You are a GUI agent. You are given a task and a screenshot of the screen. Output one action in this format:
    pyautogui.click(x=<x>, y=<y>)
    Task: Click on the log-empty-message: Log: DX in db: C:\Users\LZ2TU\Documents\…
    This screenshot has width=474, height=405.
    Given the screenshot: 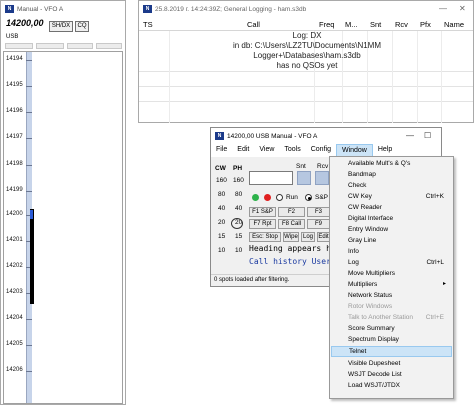 What is the action you would take?
    pyautogui.click(x=307, y=50)
    